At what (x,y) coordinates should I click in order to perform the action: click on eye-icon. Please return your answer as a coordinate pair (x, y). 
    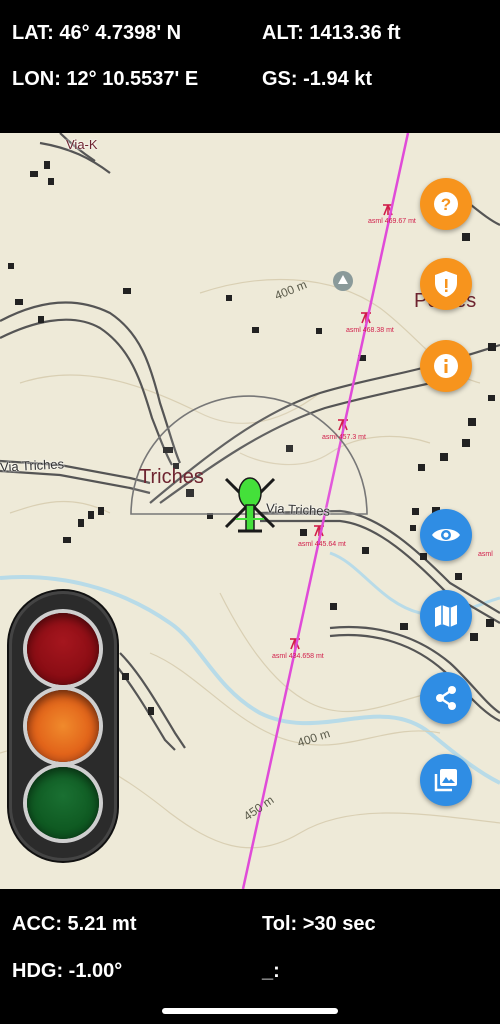
    Looking at the image, I should click on (446, 535).